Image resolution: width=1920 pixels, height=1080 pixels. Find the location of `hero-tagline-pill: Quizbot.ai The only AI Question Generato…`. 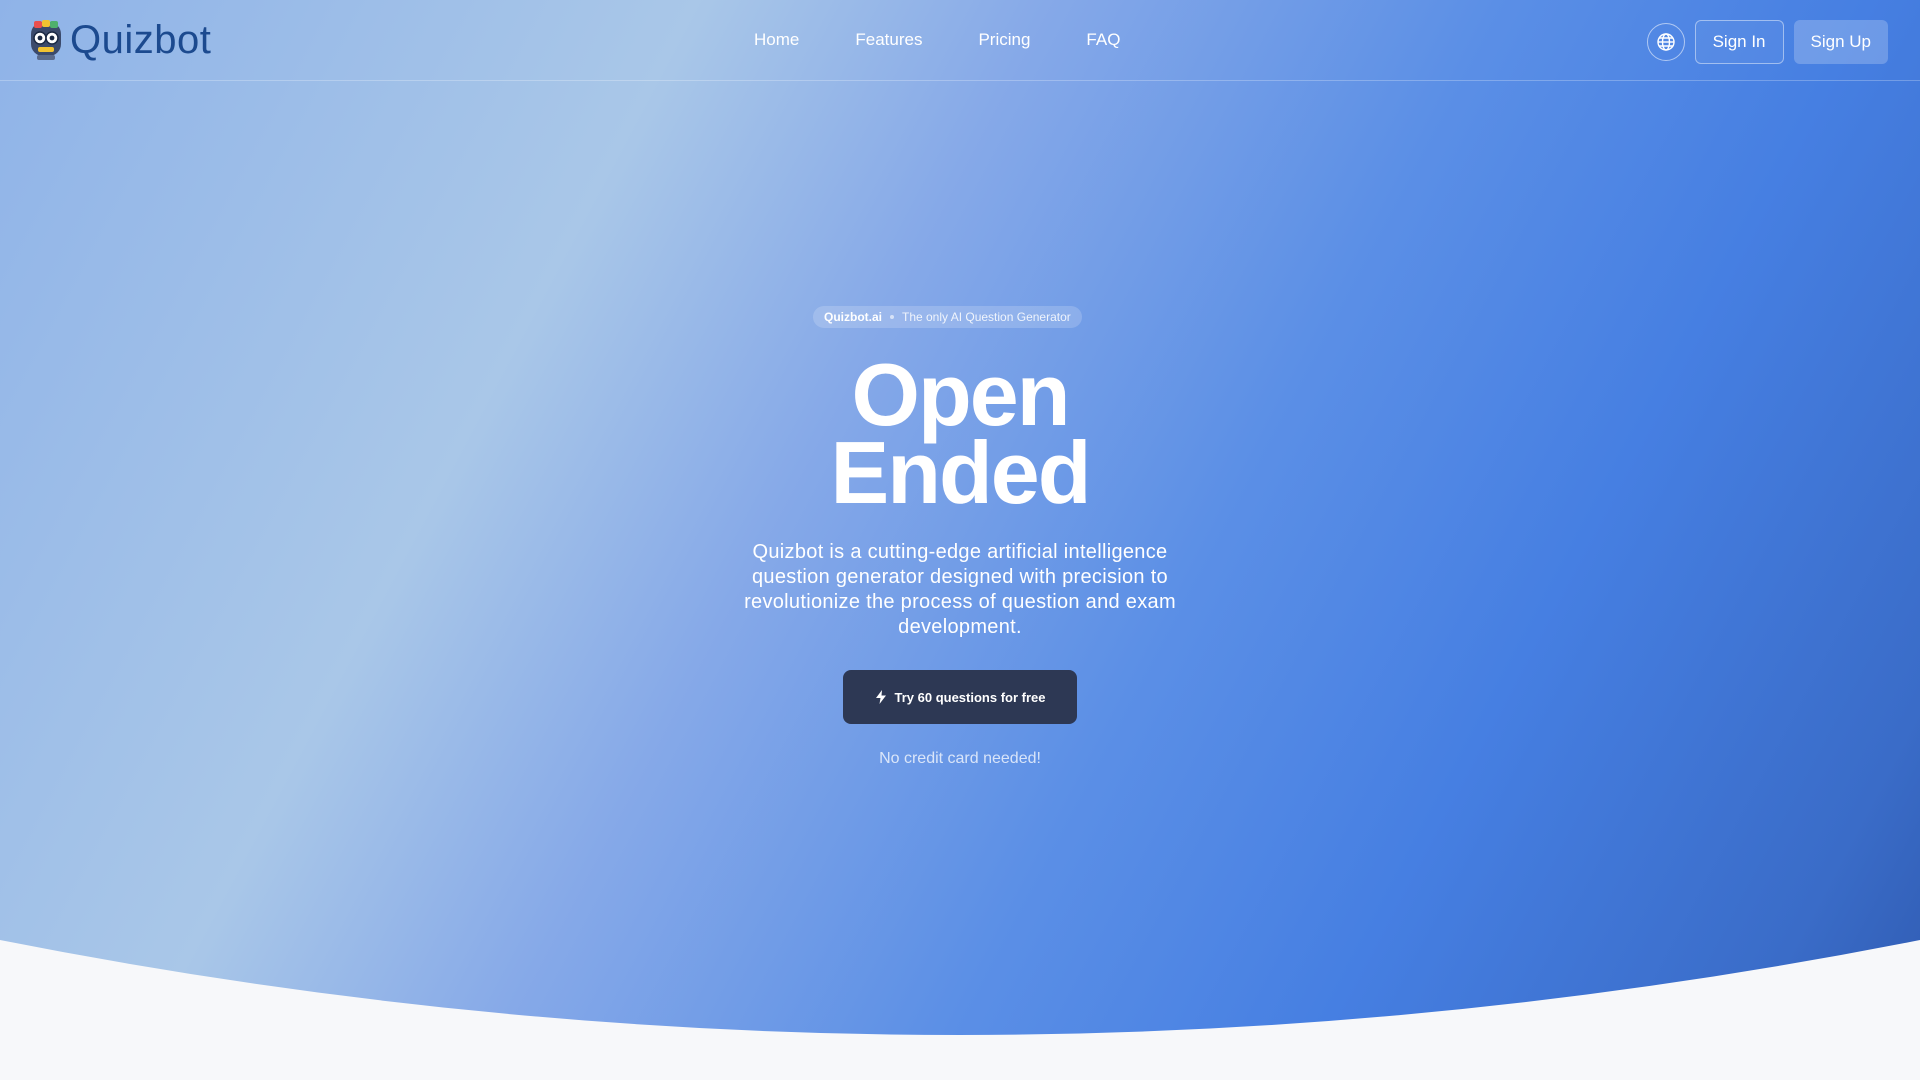

hero-tagline-pill: Quizbot.ai The only AI Question Generato… is located at coordinates (947, 317).